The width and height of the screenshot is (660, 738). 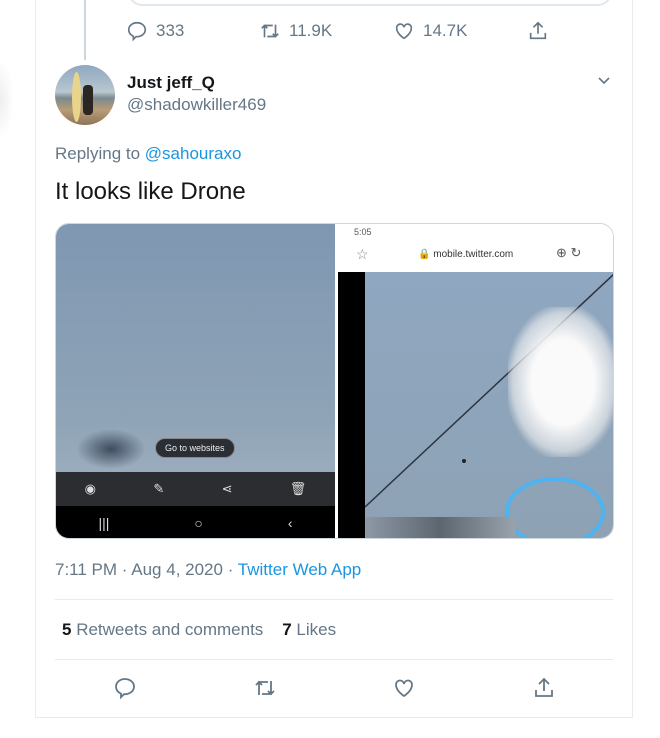 I want to click on thread-line, so click(x=85, y=30).